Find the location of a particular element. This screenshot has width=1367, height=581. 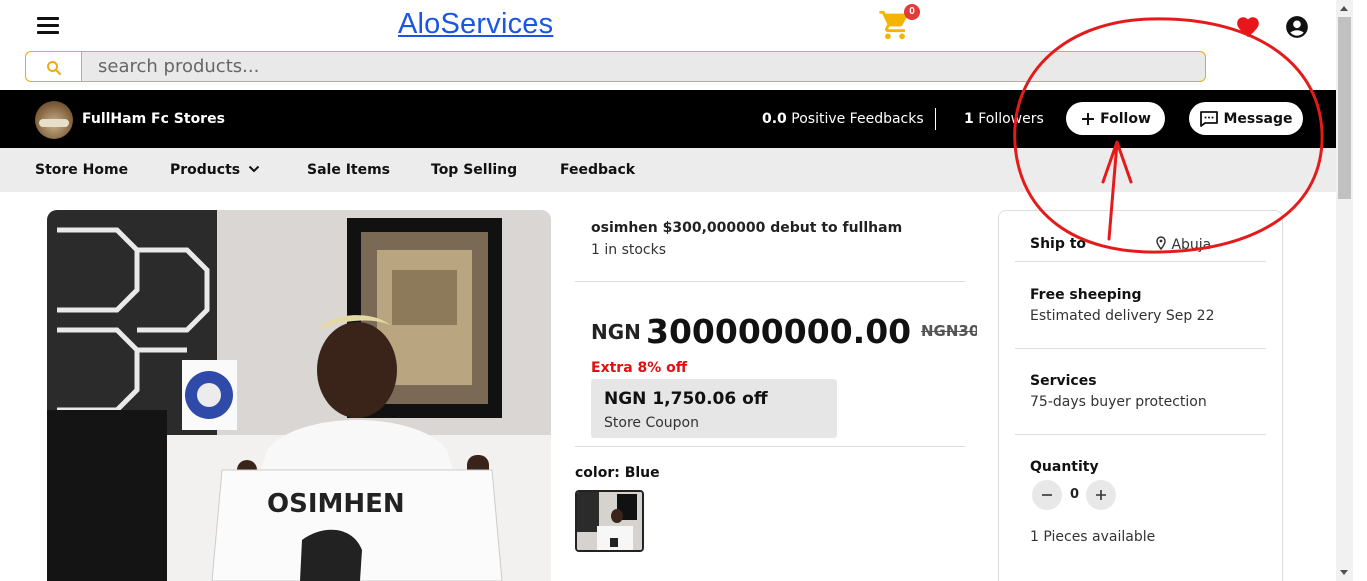

store-name: FullHam Fc Stores is located at coordinates (153, 119).